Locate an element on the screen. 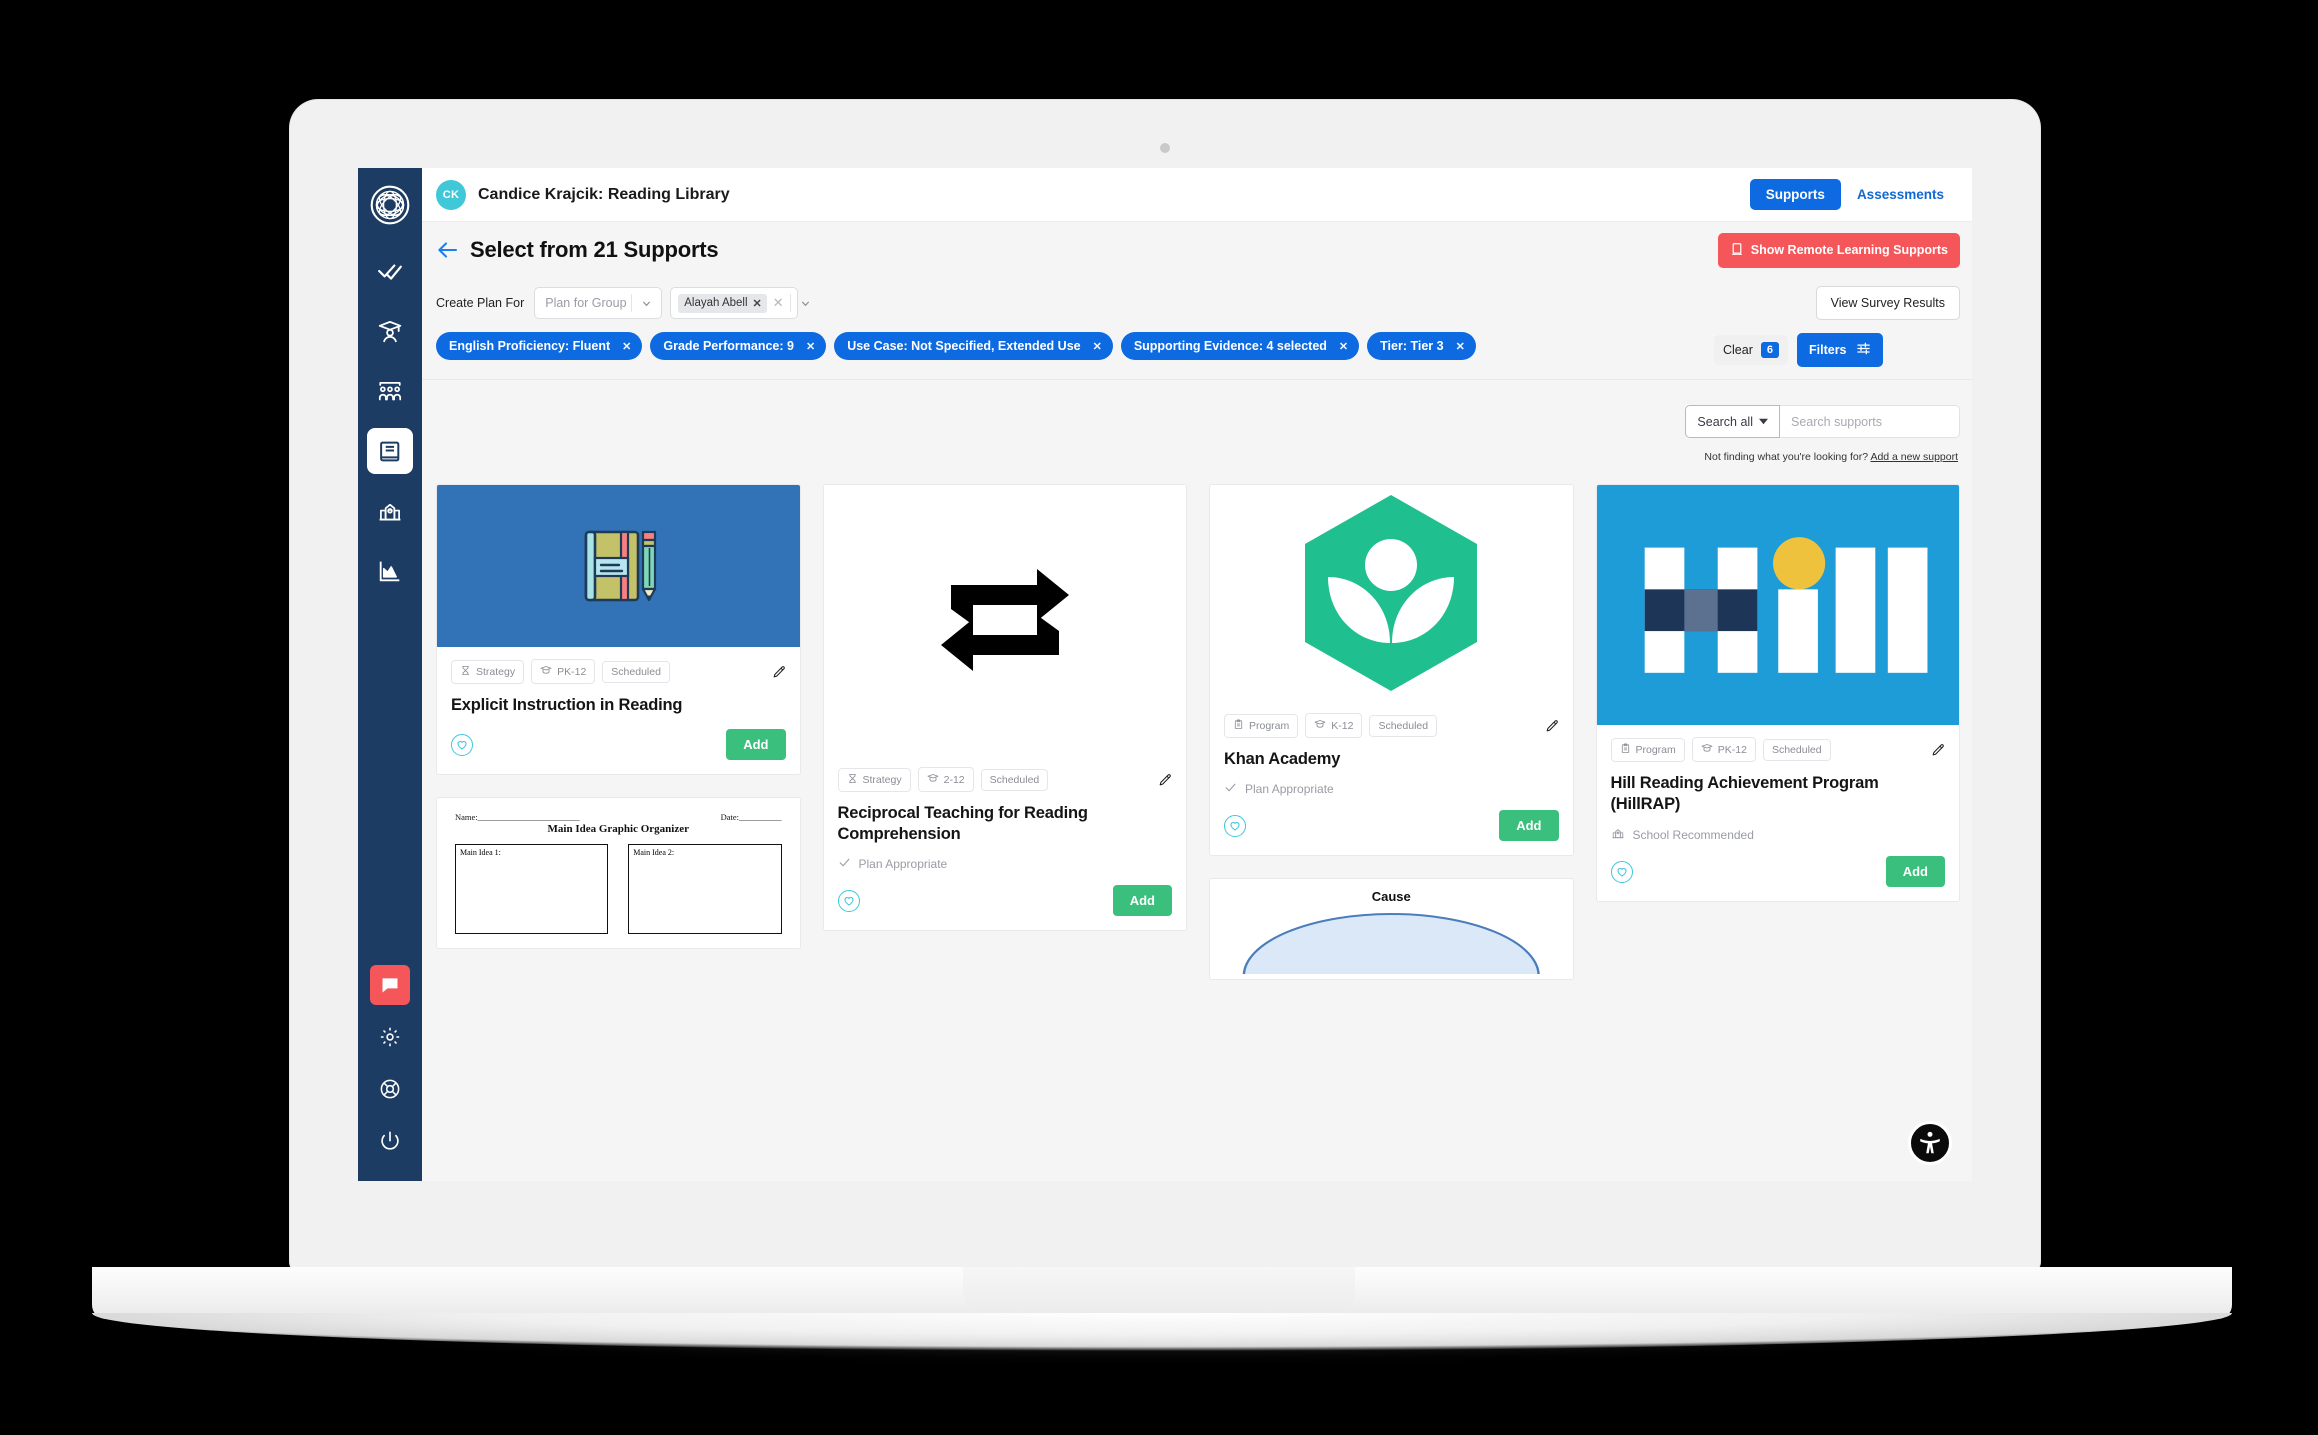 The width and height of the screenshot is (2318, 1435). card-badges: Strategy PK-12 Scheduled is located at coordinates (618, 671).